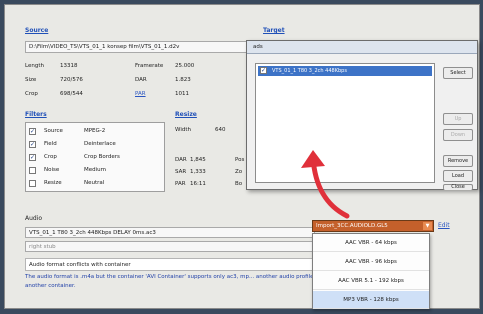 Image resolution: width=483 pixels, height=314 pixels. What do you see at coordinates (170, 246) in the screenshot?
I see `audio-track-secondary: right stub` at bounding box center [170, 246].